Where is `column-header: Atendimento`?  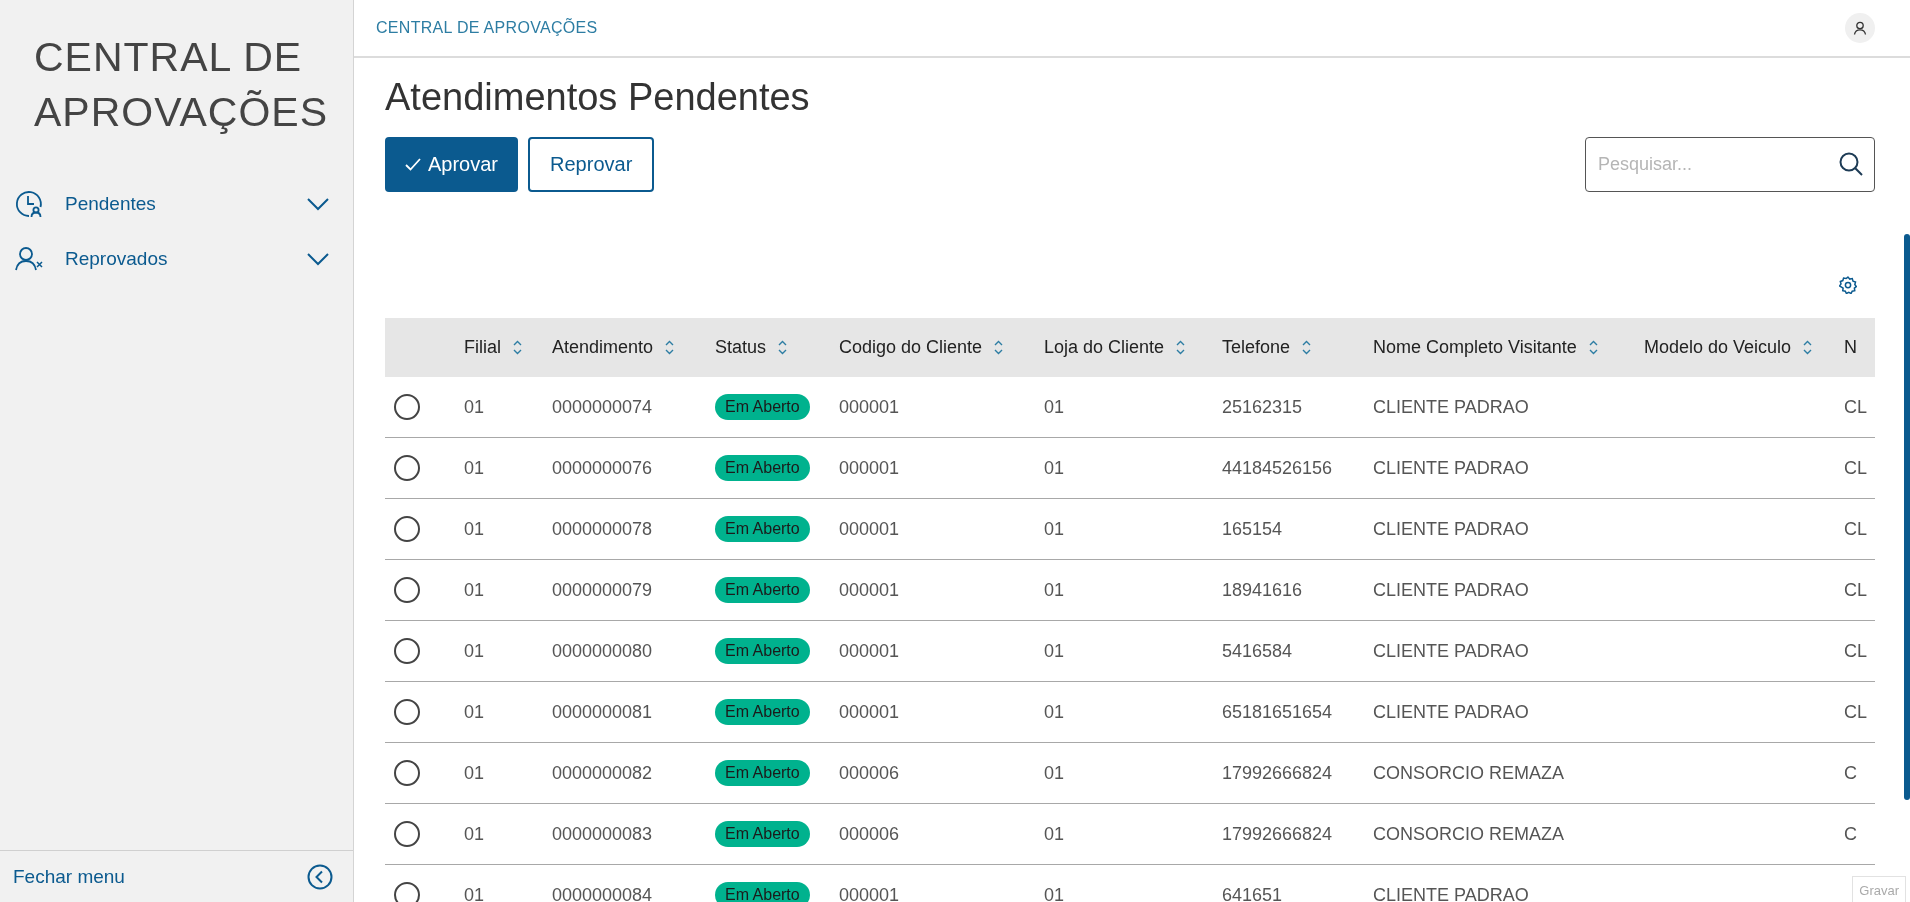 column-header: Atendimento is located at coordinates (603, 347).